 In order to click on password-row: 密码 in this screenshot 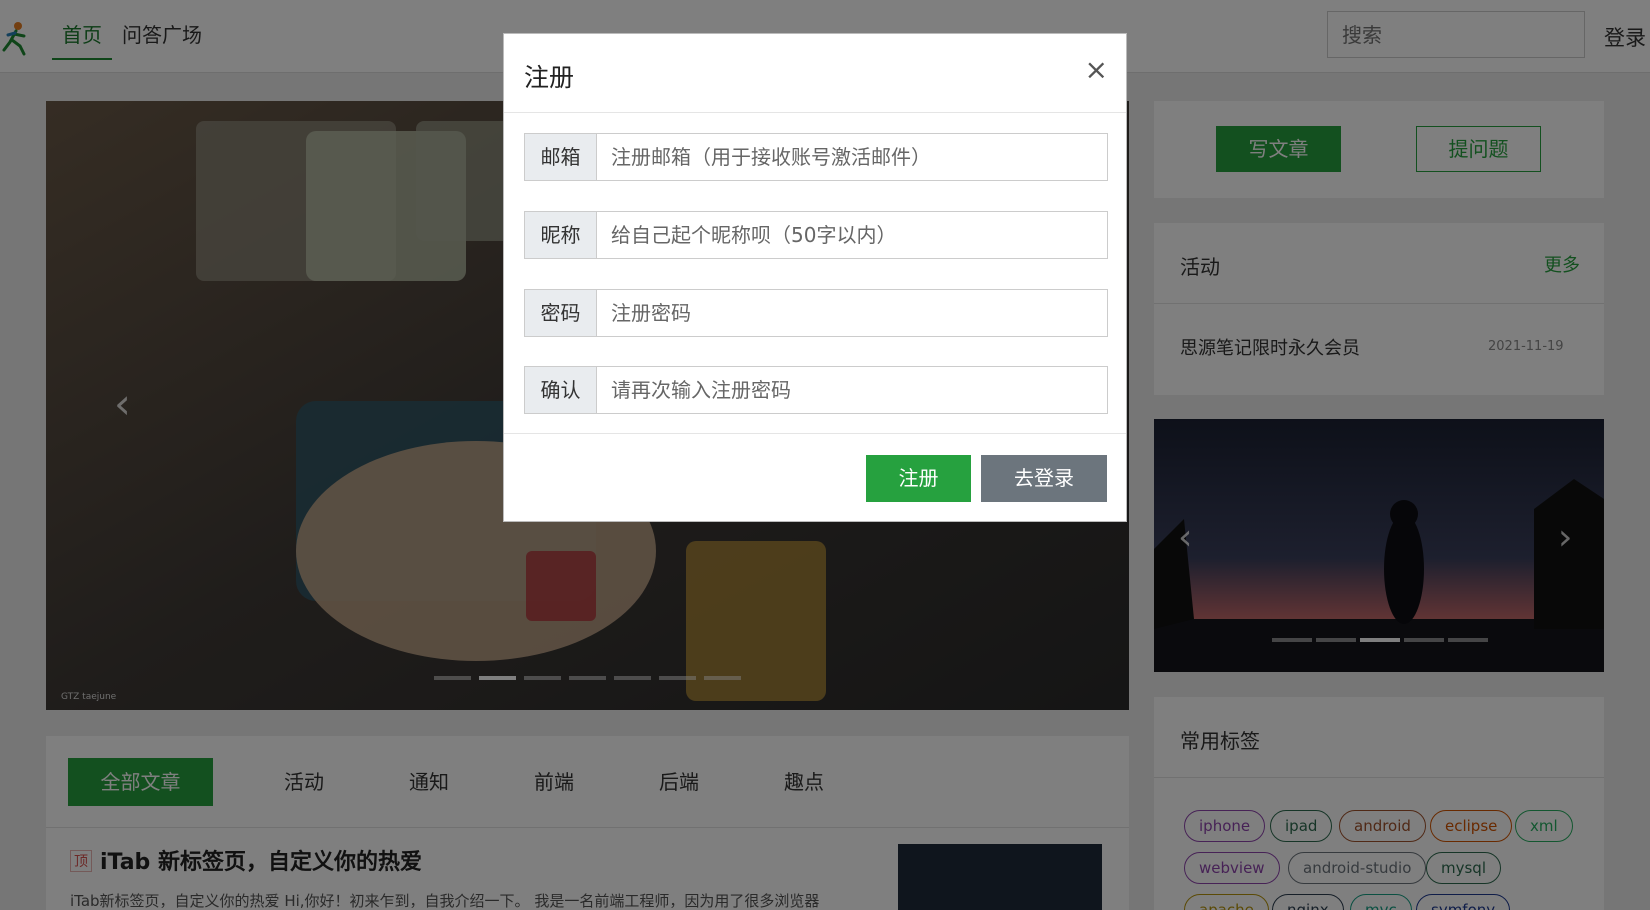, I will do `click(816, 313)`.